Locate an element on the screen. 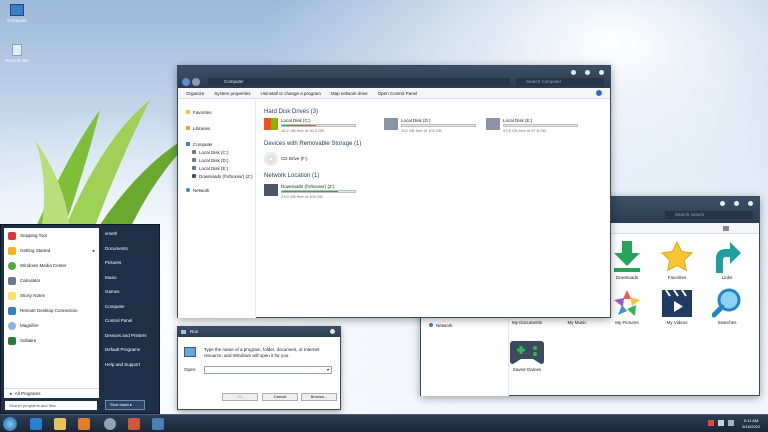  system-properties-button: System properties is located at coordinates (232, 93).